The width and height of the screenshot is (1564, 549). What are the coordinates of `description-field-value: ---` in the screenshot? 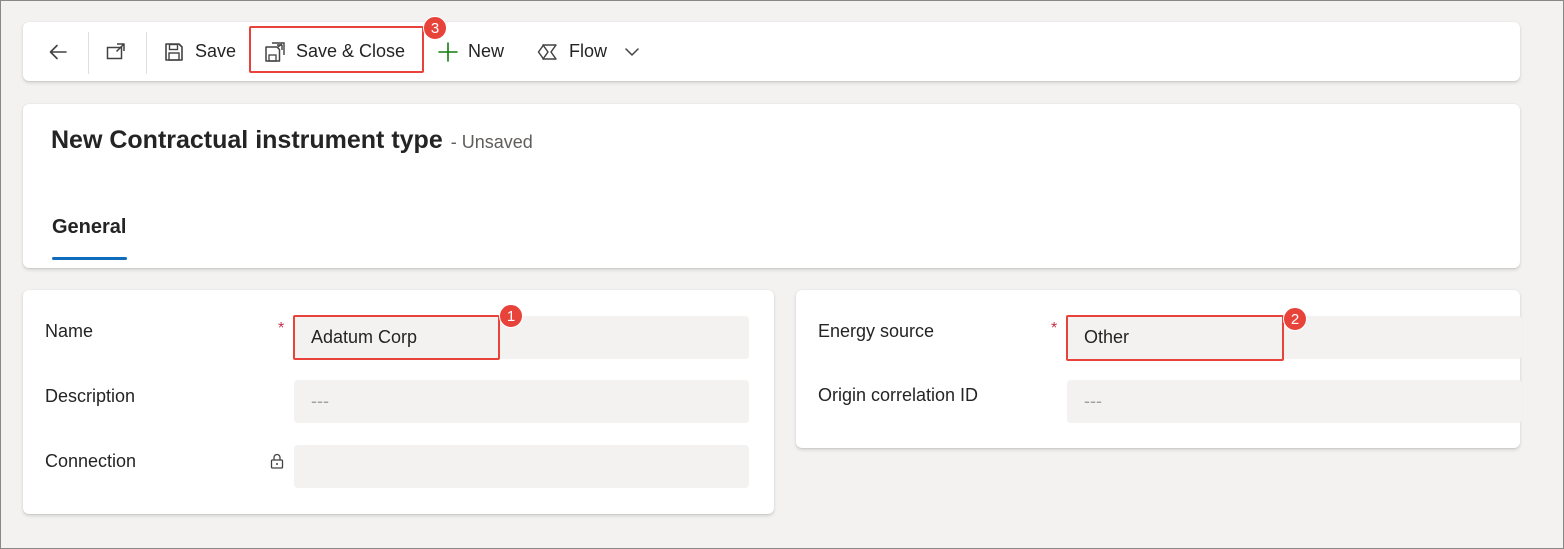 It's located at (320, 401).